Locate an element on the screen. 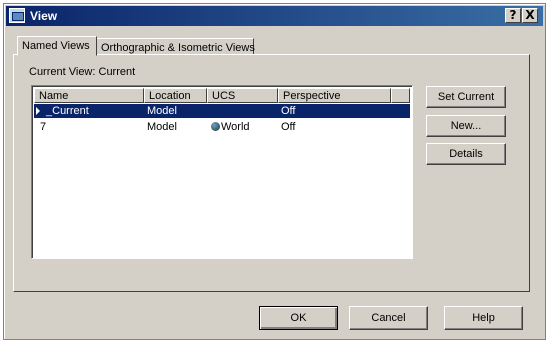 This screenshot has width=550, height=349. help-button: Help is located at coordinates (483, 318).